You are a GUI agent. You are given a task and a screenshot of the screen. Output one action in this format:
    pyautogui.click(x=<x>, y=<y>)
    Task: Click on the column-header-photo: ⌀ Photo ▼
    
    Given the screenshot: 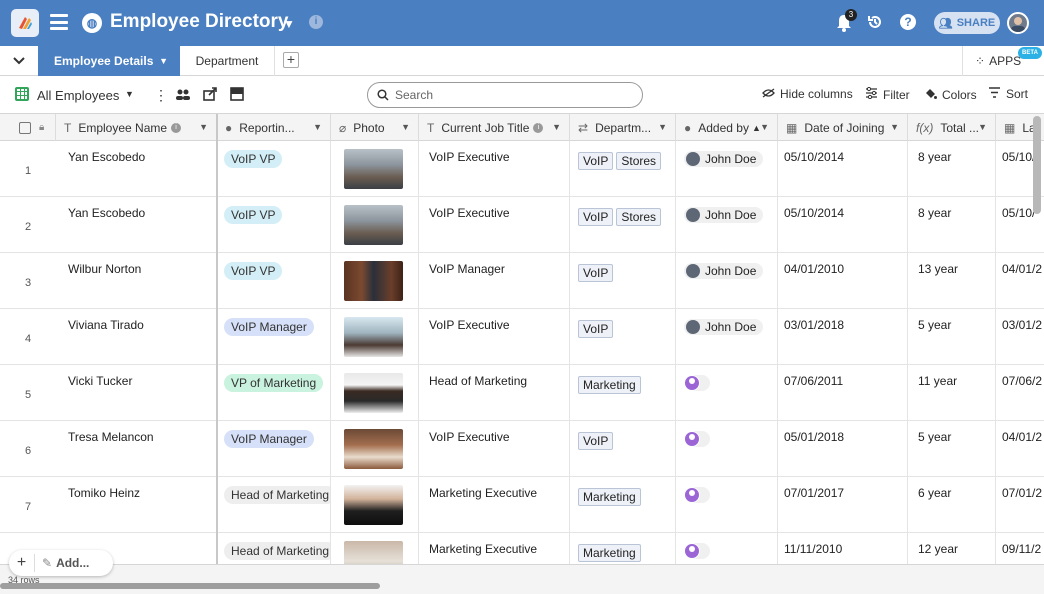 What is the action you would take?
    pyautogui.click(x=375, y=127)
    